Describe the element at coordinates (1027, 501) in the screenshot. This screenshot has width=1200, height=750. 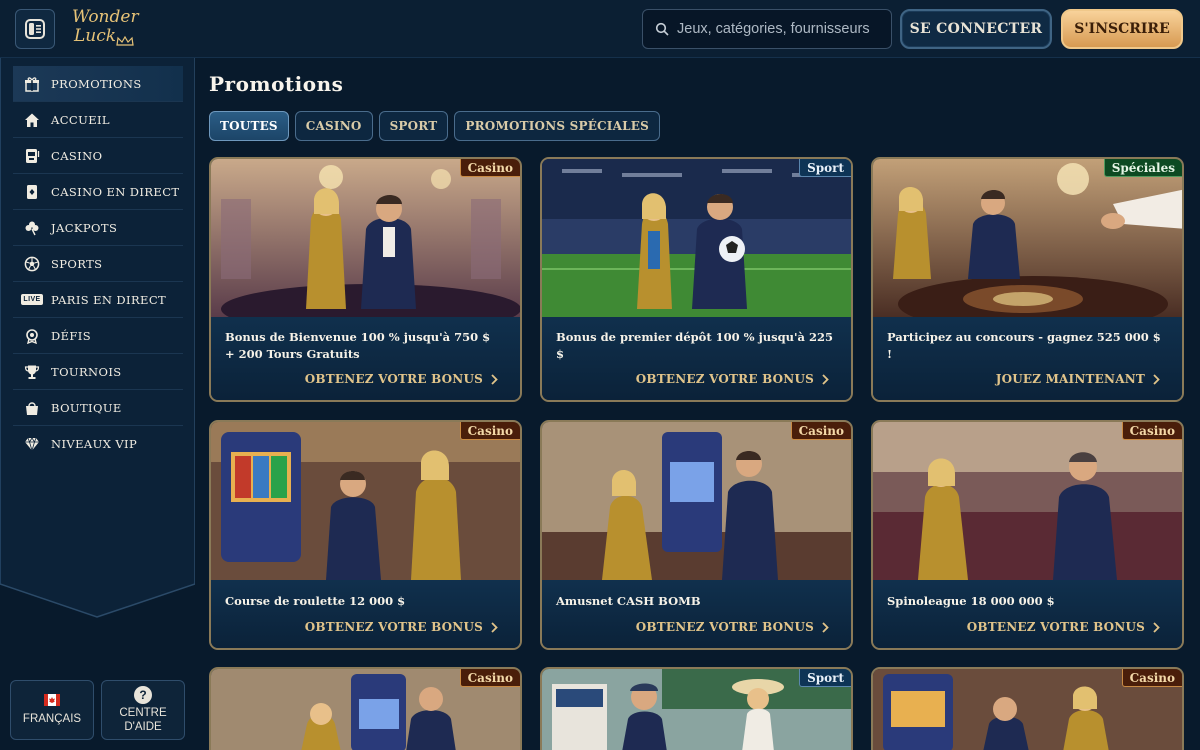
I see `promo-image-lounge` at that location.